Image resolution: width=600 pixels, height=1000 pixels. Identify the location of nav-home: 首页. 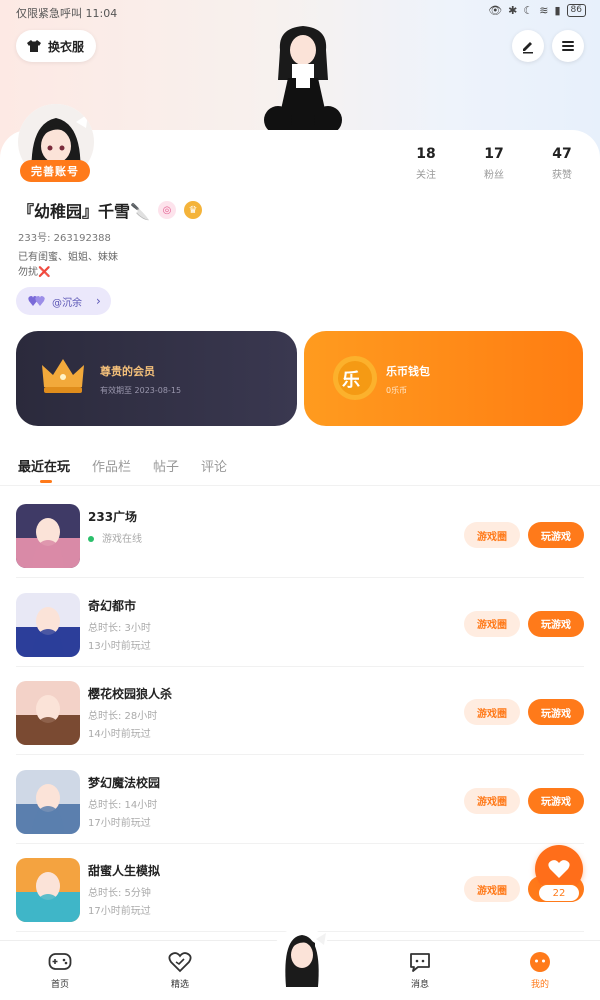
(60, 970).